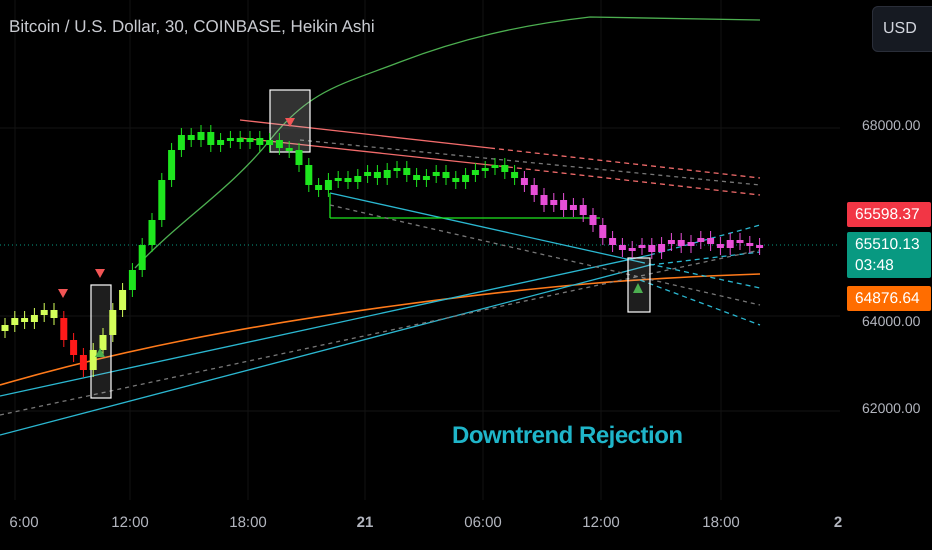 Image resolution: width=932 pixels, height=550 pixels. What do you see at coordinates (889, 255) in the screenshot?
I see `price-label: 65510.13 03:48` at bounding box center [889, 255].